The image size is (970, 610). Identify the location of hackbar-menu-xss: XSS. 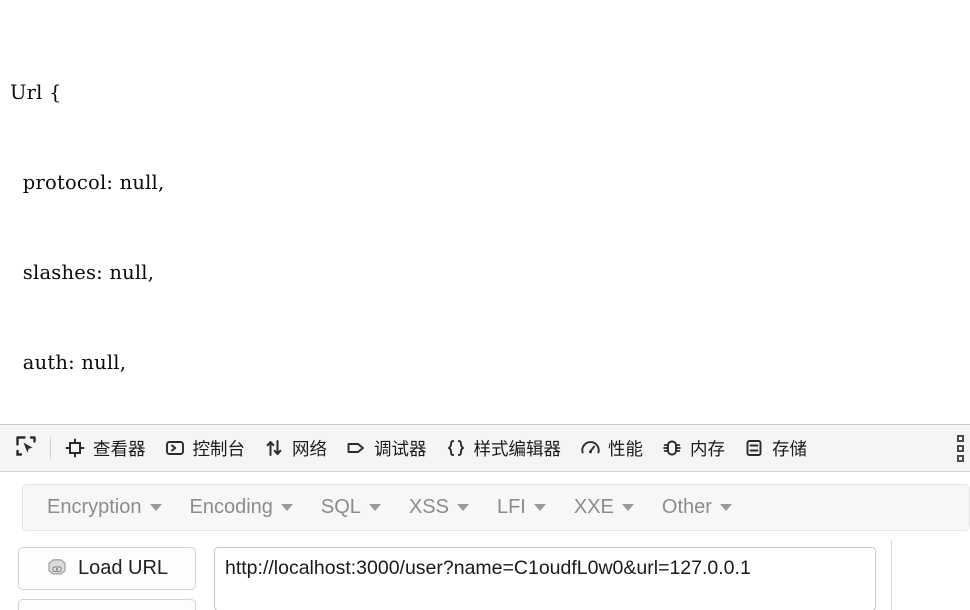
(439, 507).